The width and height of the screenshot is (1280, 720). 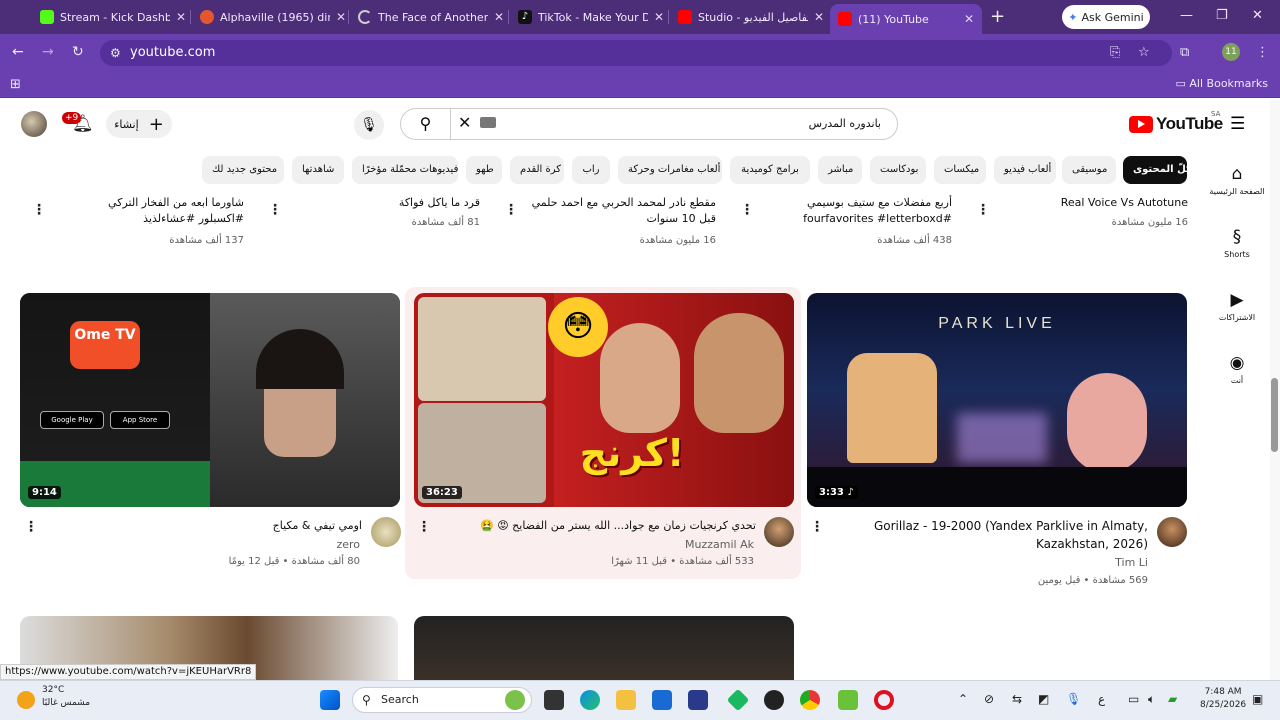 What do you see at coordinates (1184, 52) in the screenshot?
I see `extensions-icon: ⧉` at bounding box center [1184, 52].